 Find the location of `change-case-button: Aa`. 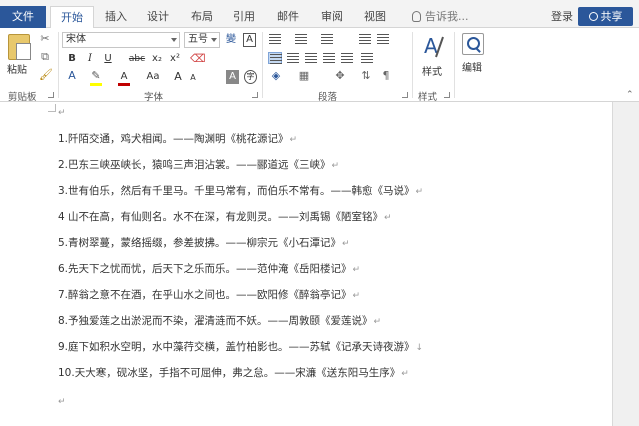

change-case-button: Aa is located at coordinates (153, 77).